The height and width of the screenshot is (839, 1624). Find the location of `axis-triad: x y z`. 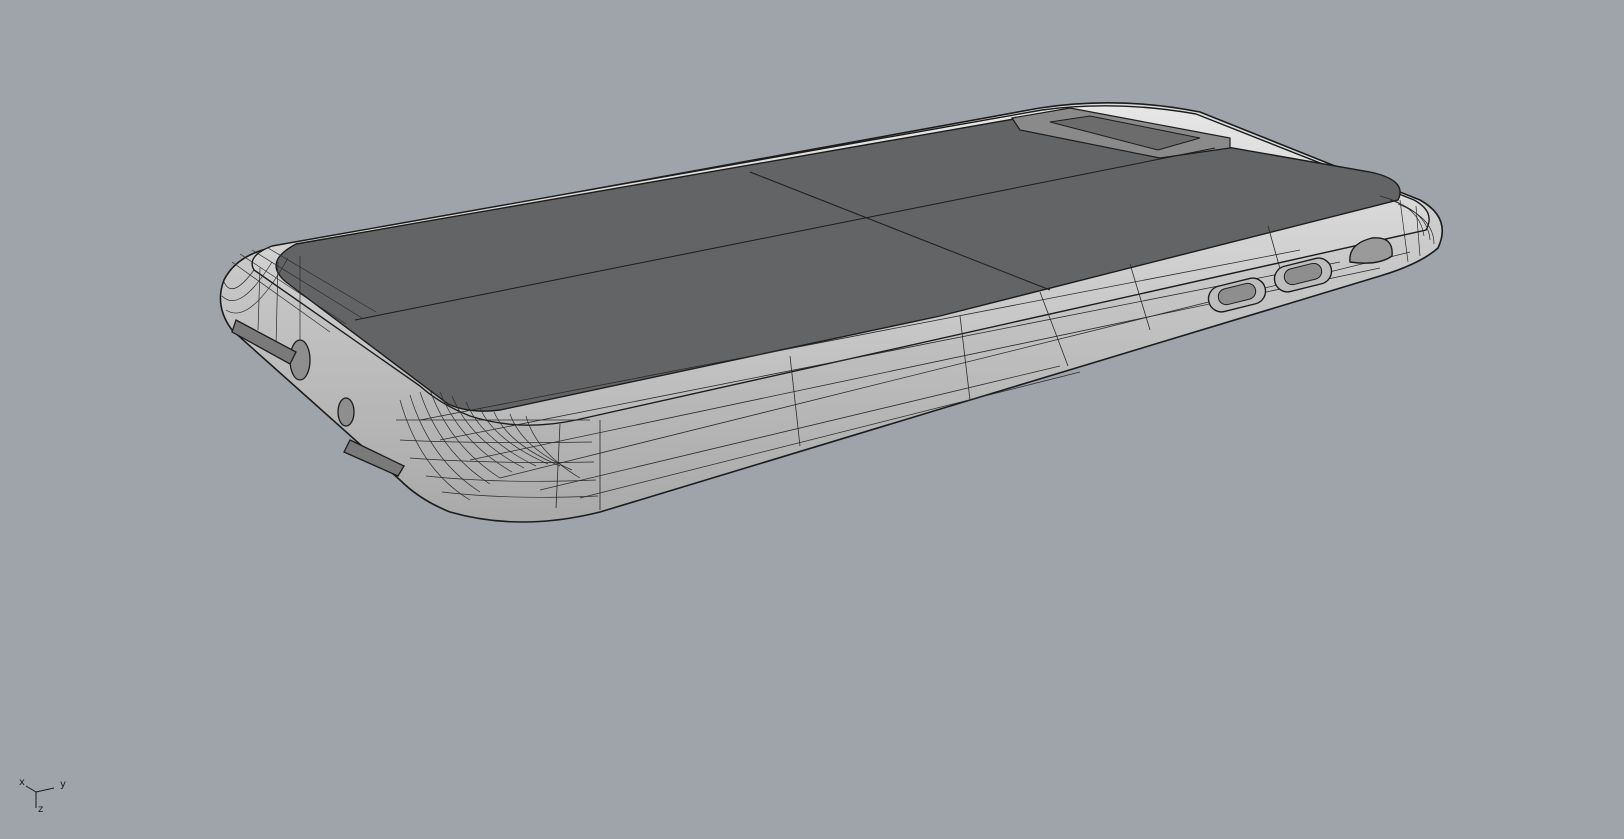

axis-triad: x y z is located at coordinates (44, 805).